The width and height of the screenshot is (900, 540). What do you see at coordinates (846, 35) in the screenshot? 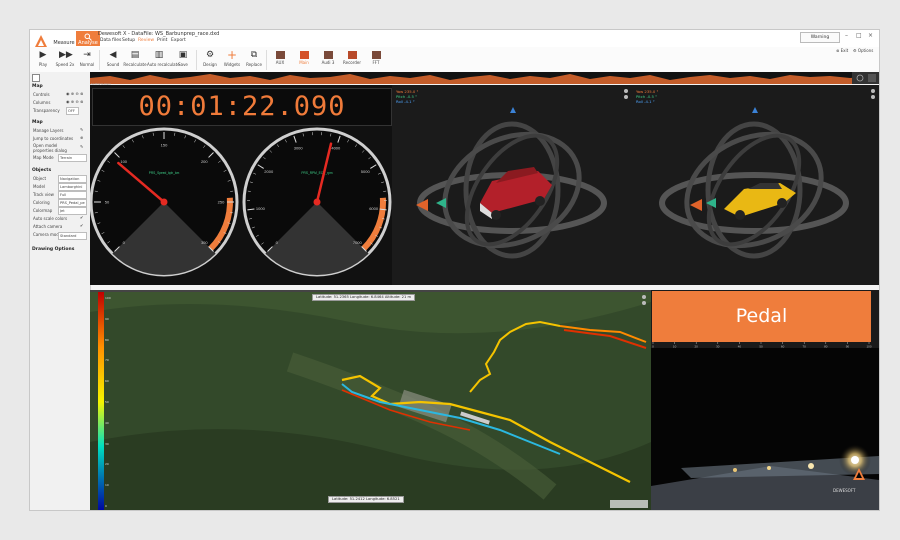
I see `minimize-icon: –` at bounding box center [846, 35].